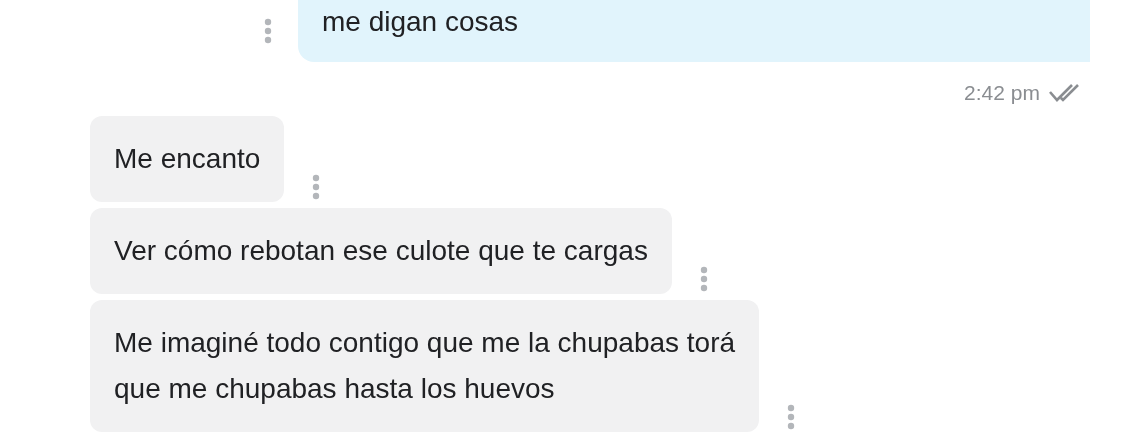 The image size is (1130, 436). What do you see at coordinates (694, 31) in the screenshot?
I see `sent-message: me digan cosas` at bounding box center [694, 31].